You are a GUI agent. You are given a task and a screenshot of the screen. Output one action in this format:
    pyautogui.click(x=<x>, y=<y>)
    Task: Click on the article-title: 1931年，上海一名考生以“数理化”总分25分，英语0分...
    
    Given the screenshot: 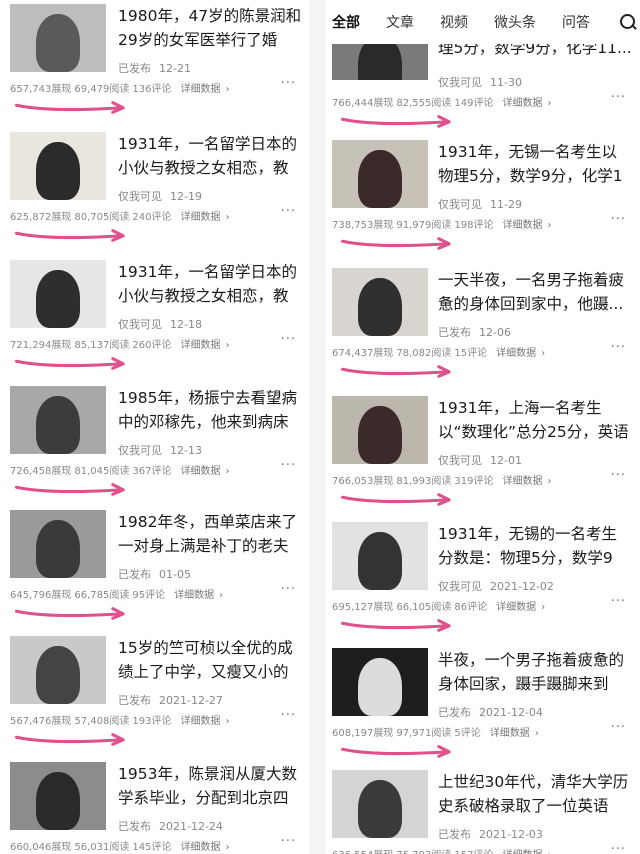 What is the action you would take?
    pyautogui.click(x=535, y=420)
    